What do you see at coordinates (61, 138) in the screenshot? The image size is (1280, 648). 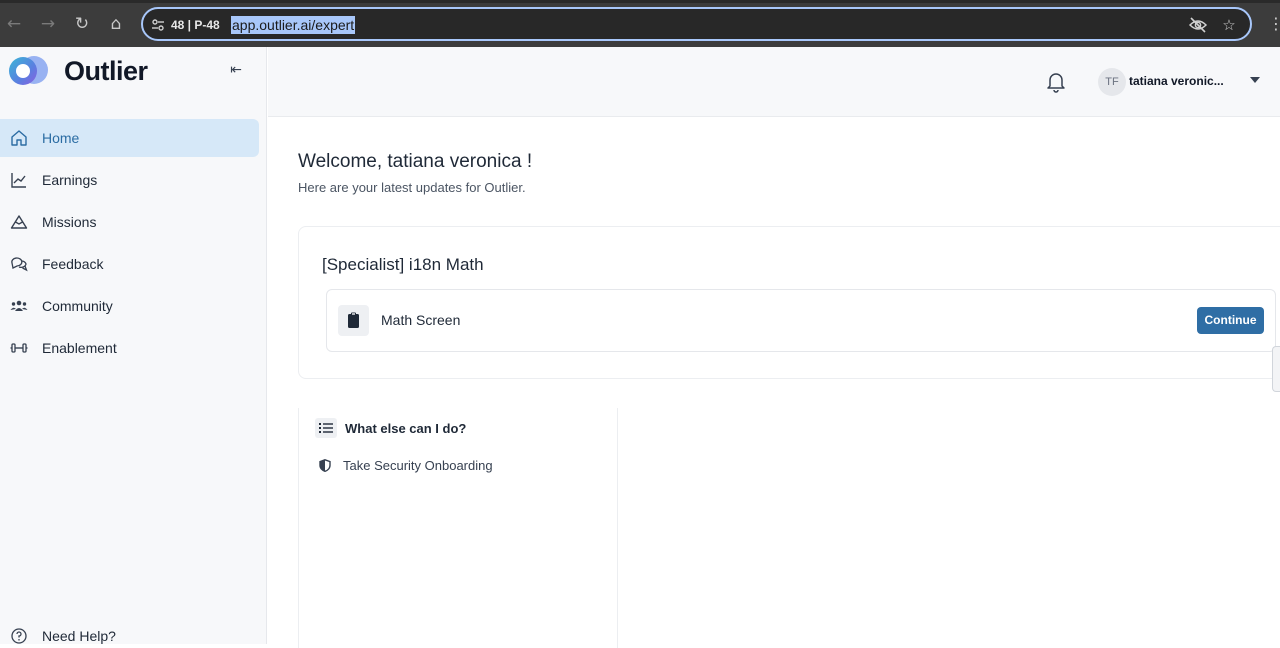 I see `sidebar-item-label: Home` at bounding box center [61, 138].